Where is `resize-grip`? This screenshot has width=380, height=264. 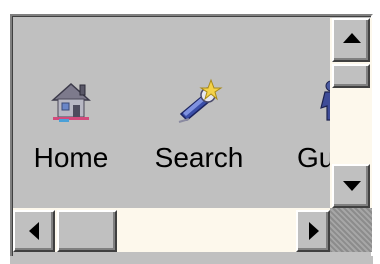
resize-grip is located at coordinates (351, 230).